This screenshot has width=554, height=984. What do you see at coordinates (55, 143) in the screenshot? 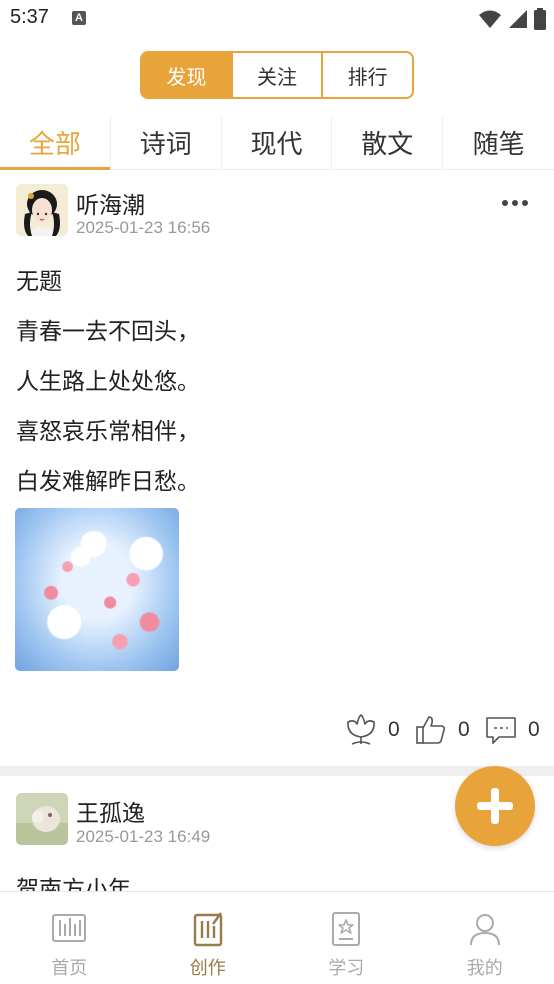
I see `tab-all: 全部` at bounding box center [55, 143].